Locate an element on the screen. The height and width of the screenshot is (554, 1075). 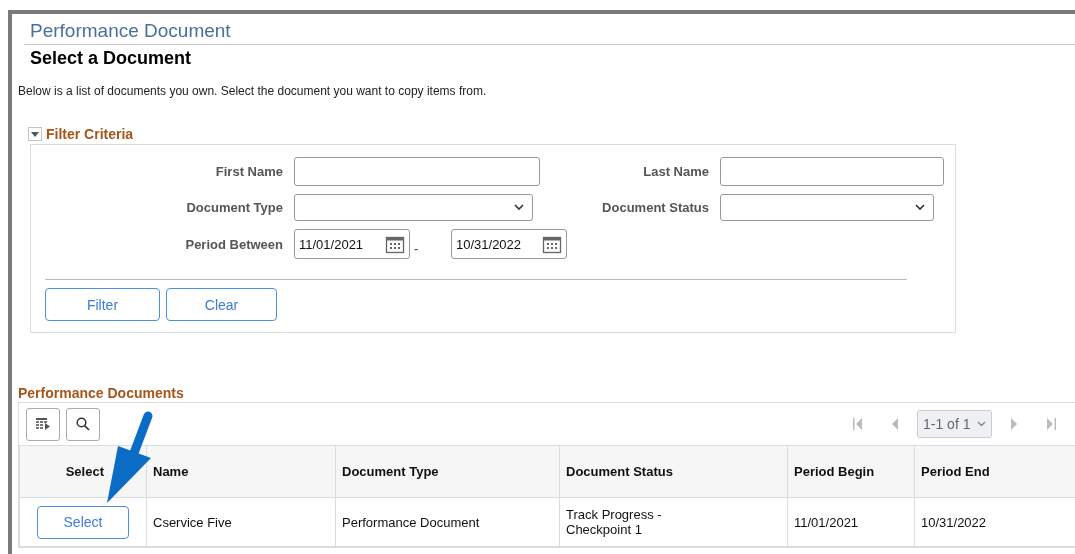
page-heading: Select a Document is located at coordinates (111, 58).